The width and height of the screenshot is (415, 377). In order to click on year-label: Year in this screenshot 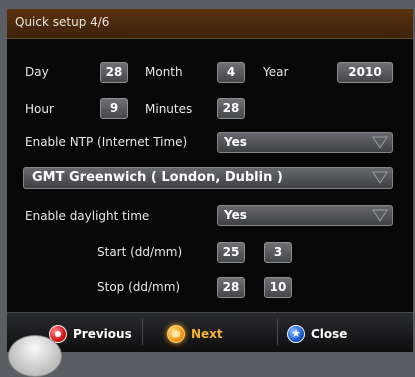, I will do `click(276, 72)`.